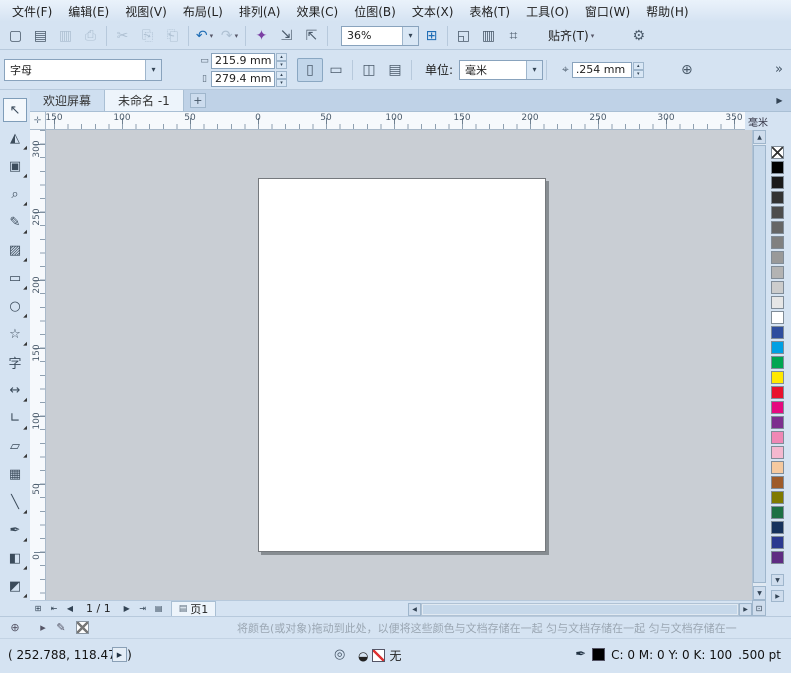 This screenshot has height=673, width=791. I want to click on menu-item-5: 排列(A), so click(260, 11).